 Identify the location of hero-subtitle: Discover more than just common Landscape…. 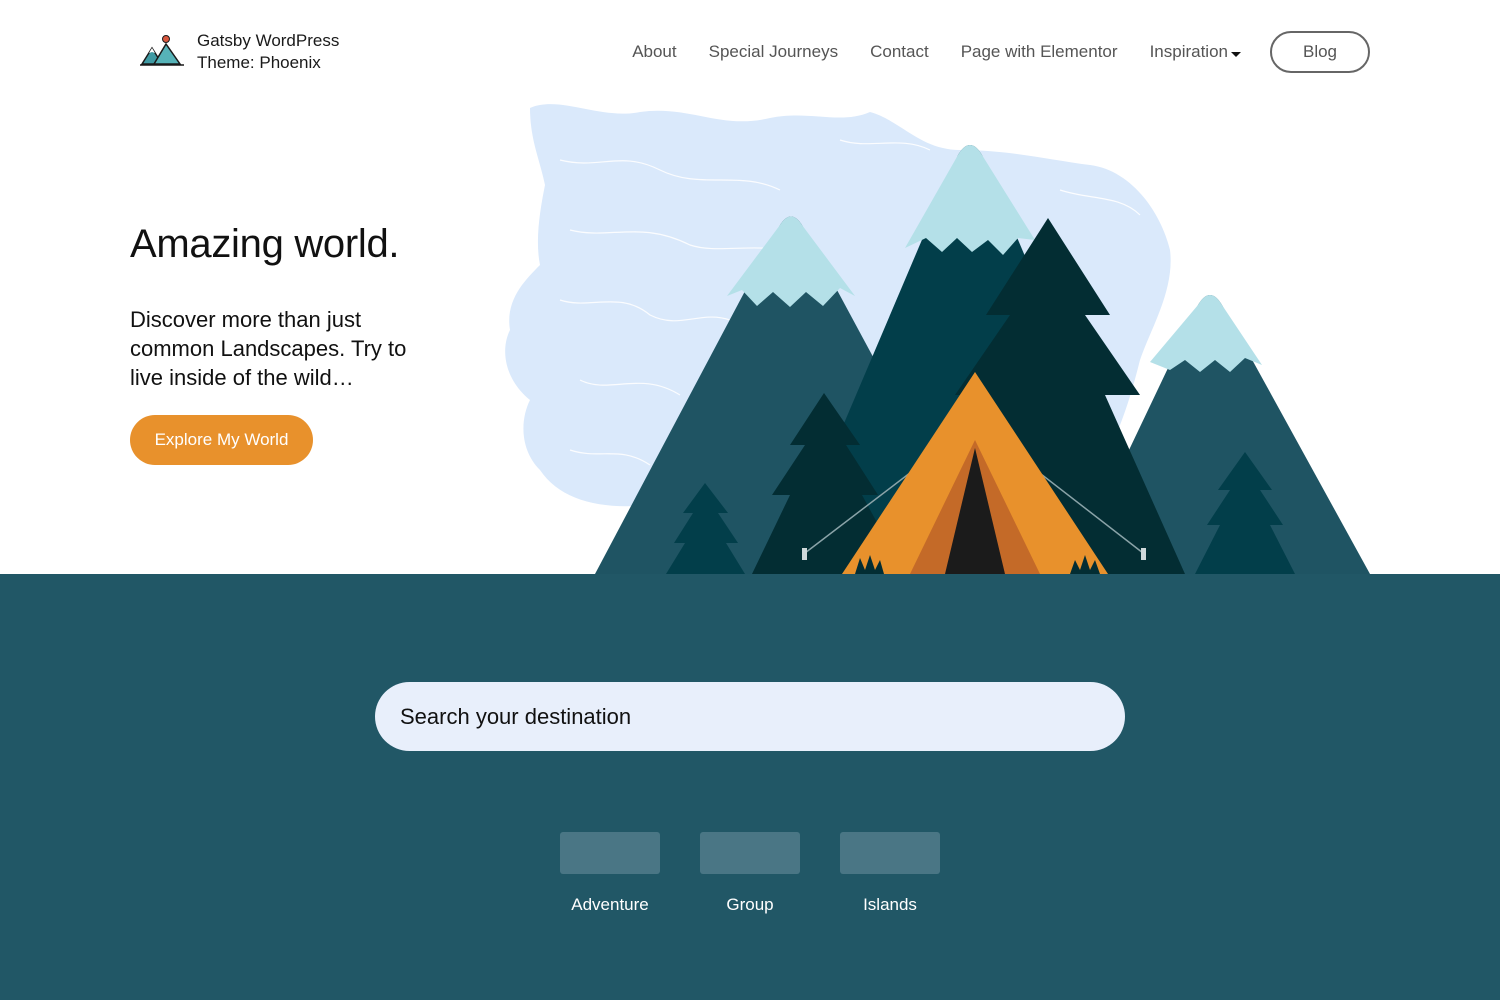
(268, 348).